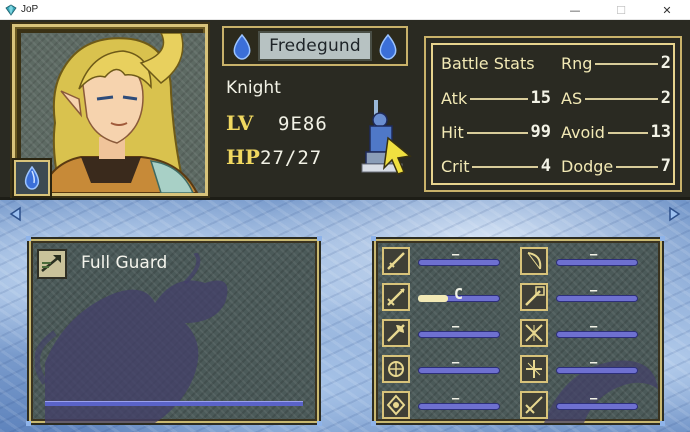  Describe the element at coordinates (243, 157) in the screenshot. I see `hp-label: HP` at that location.